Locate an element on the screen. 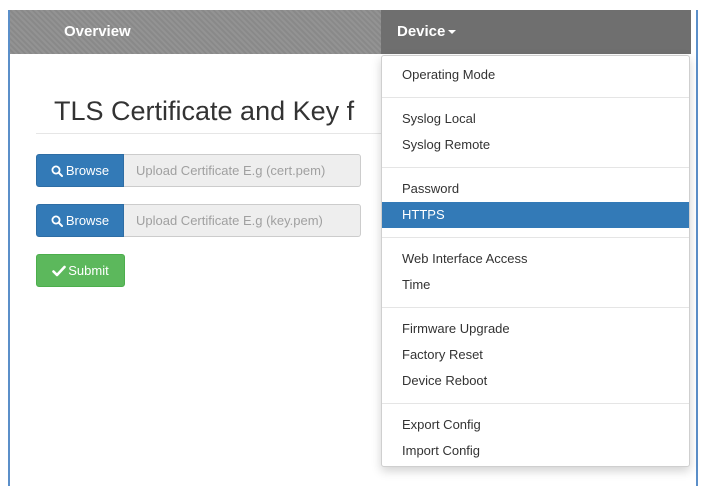 The width and height of the screenshot is (704, 486). menu-item-import-config: Import Config is located at coordinates (535, 451).